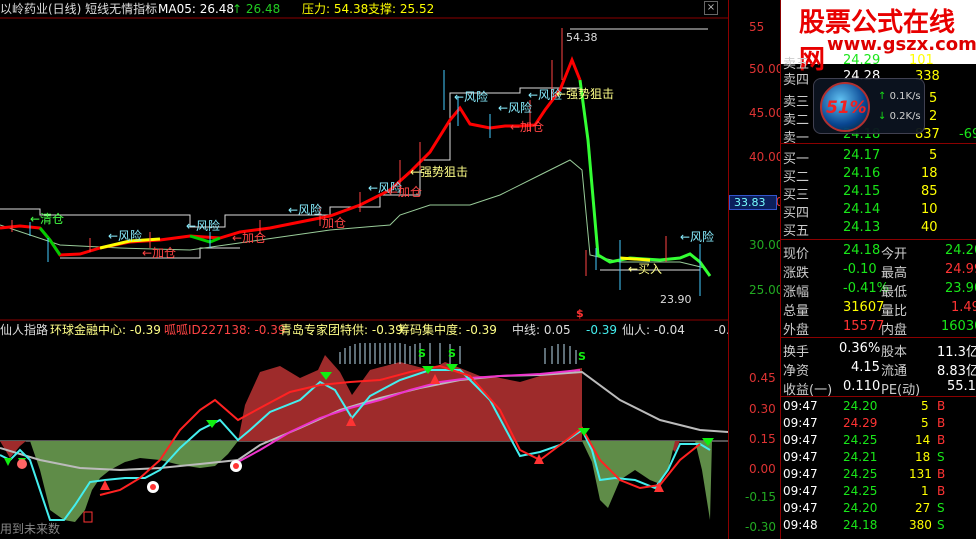 The width and height of the screenshot is (976, 539). I want to click on sub-item: 仙人: -0.04, so click(653, 330).